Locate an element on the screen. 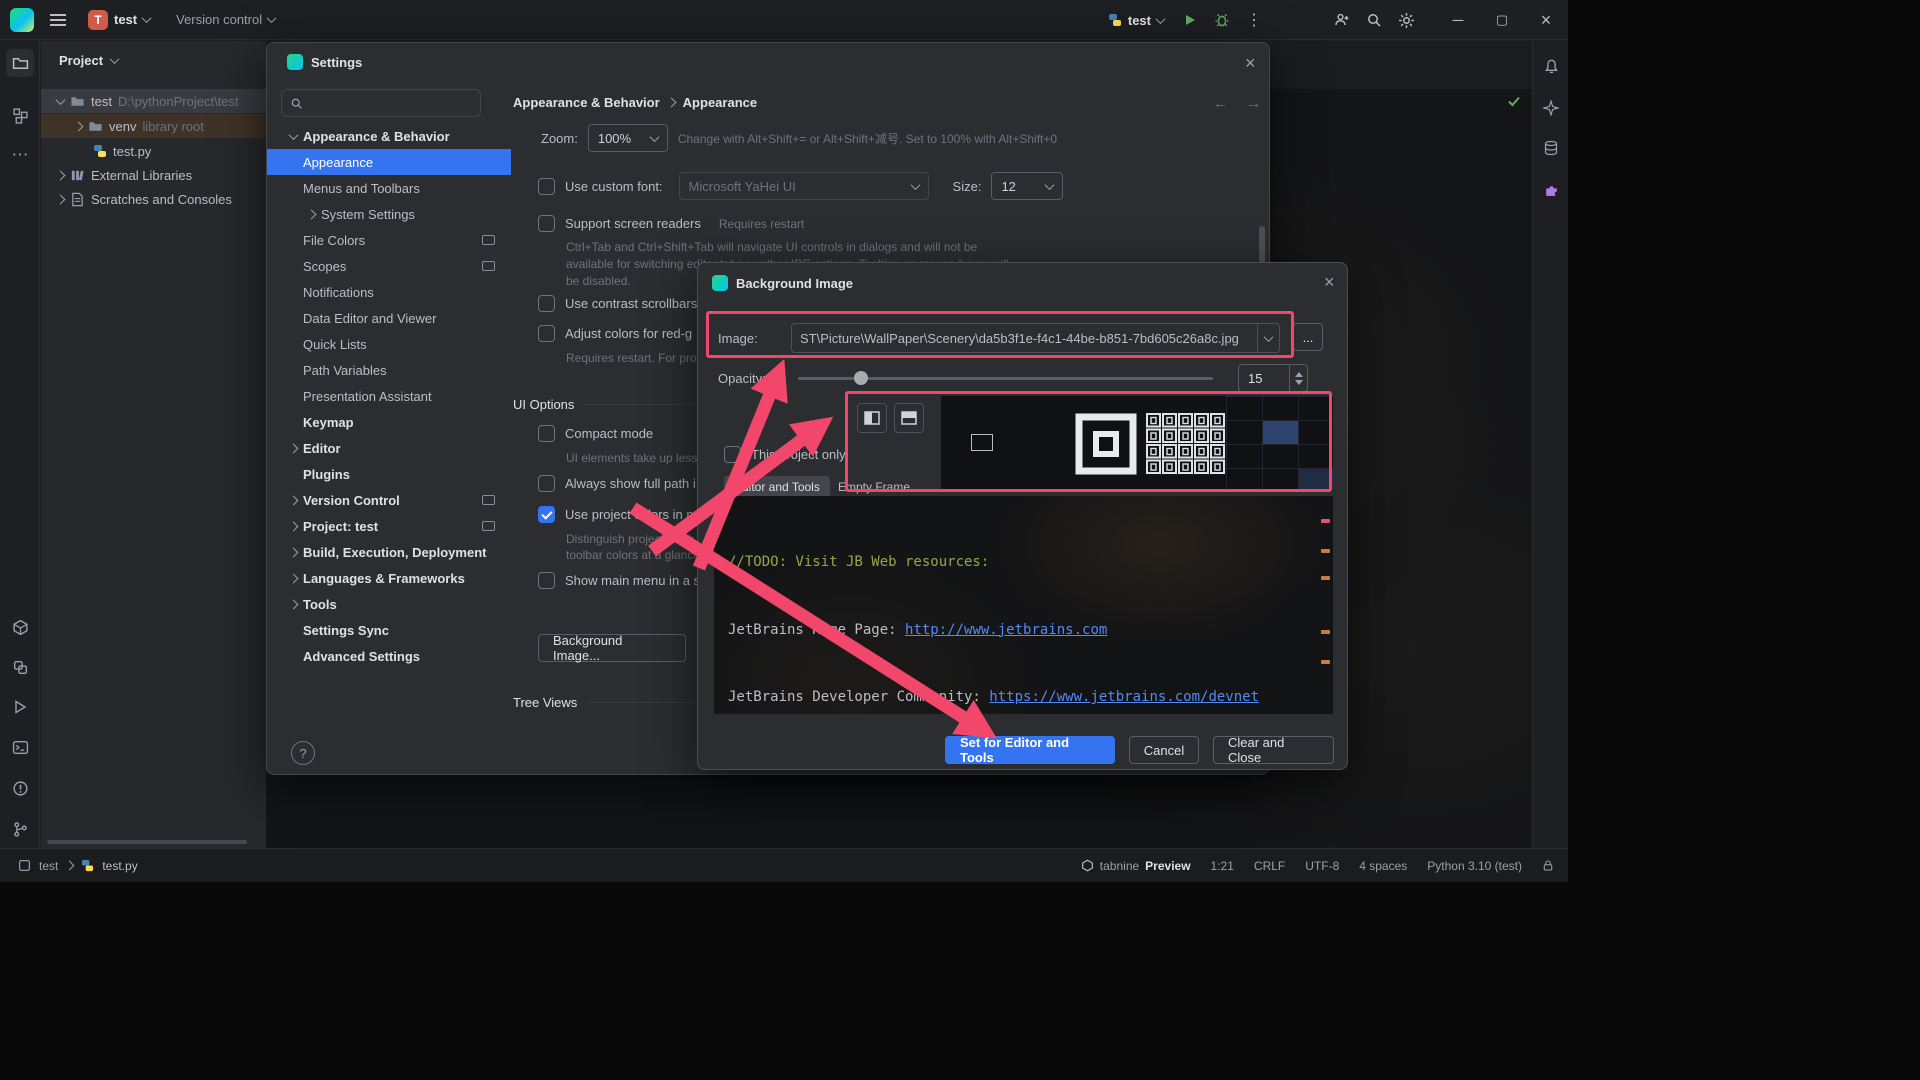 This screenshot has width=1920, height=1080. settings-tree-path-variables: Path Variables is located at coordinates (389, 370).